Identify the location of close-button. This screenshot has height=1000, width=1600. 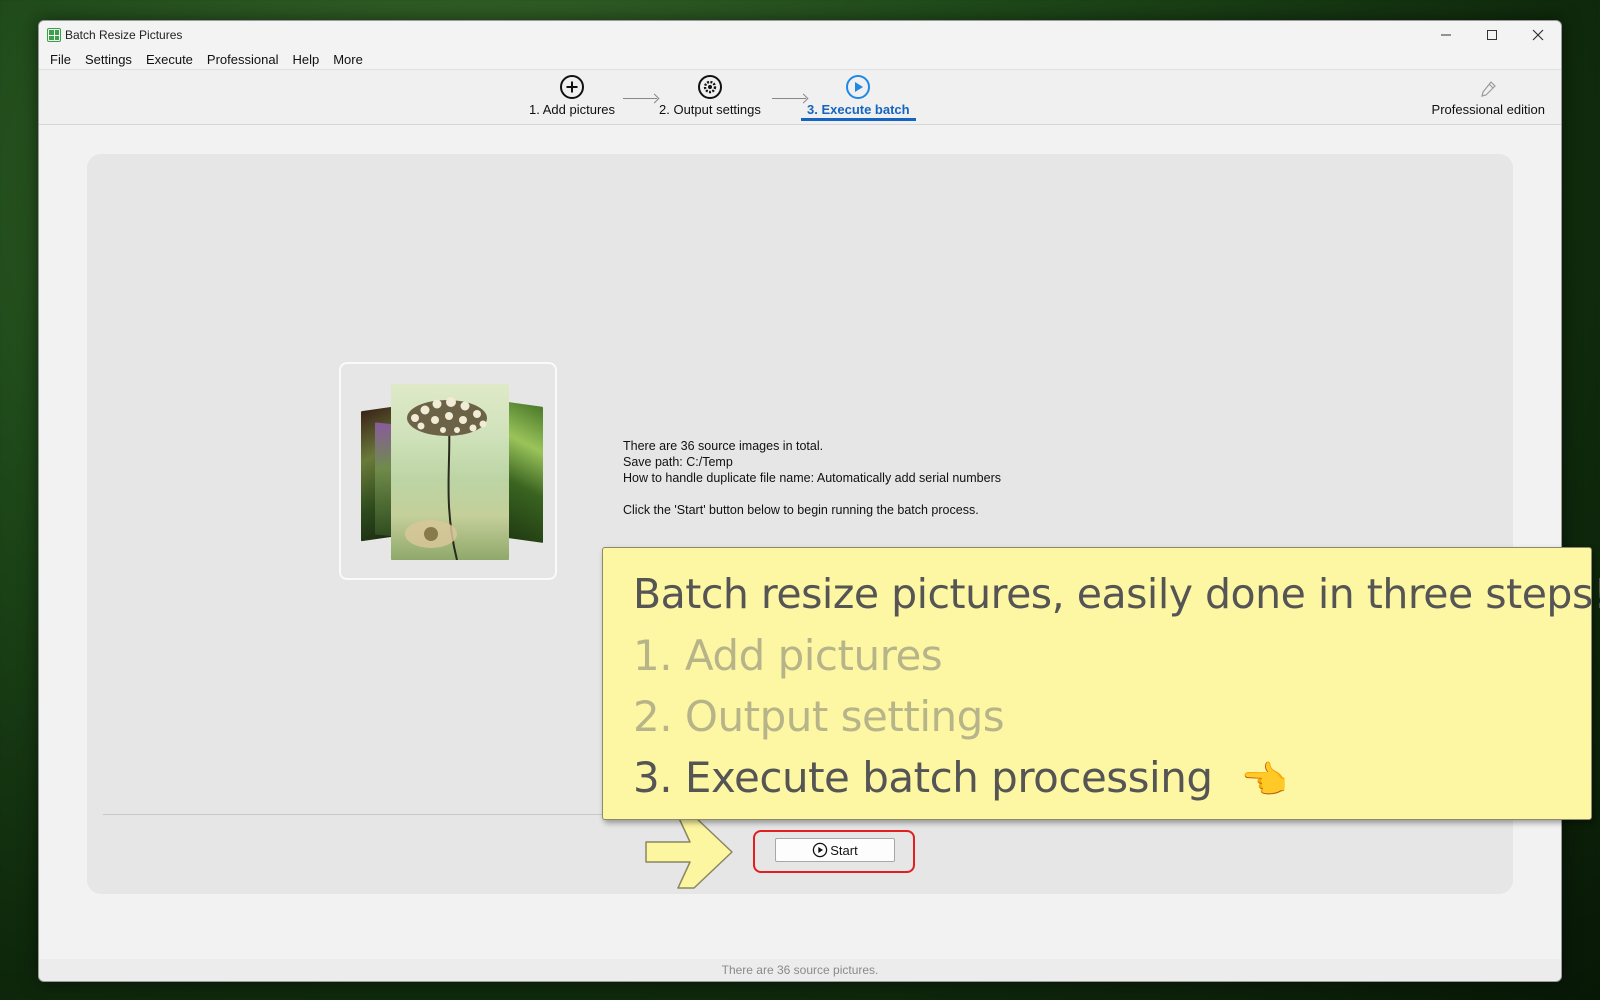
(1538, 35).